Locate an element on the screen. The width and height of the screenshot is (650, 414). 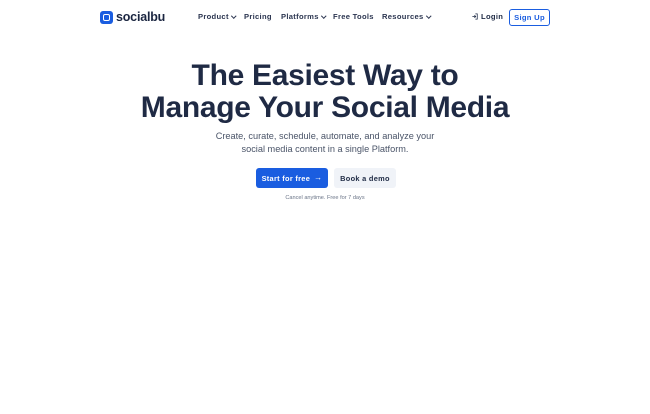
hero-title-line-1: The Easiest Way to is located at coordinates (325, 75).